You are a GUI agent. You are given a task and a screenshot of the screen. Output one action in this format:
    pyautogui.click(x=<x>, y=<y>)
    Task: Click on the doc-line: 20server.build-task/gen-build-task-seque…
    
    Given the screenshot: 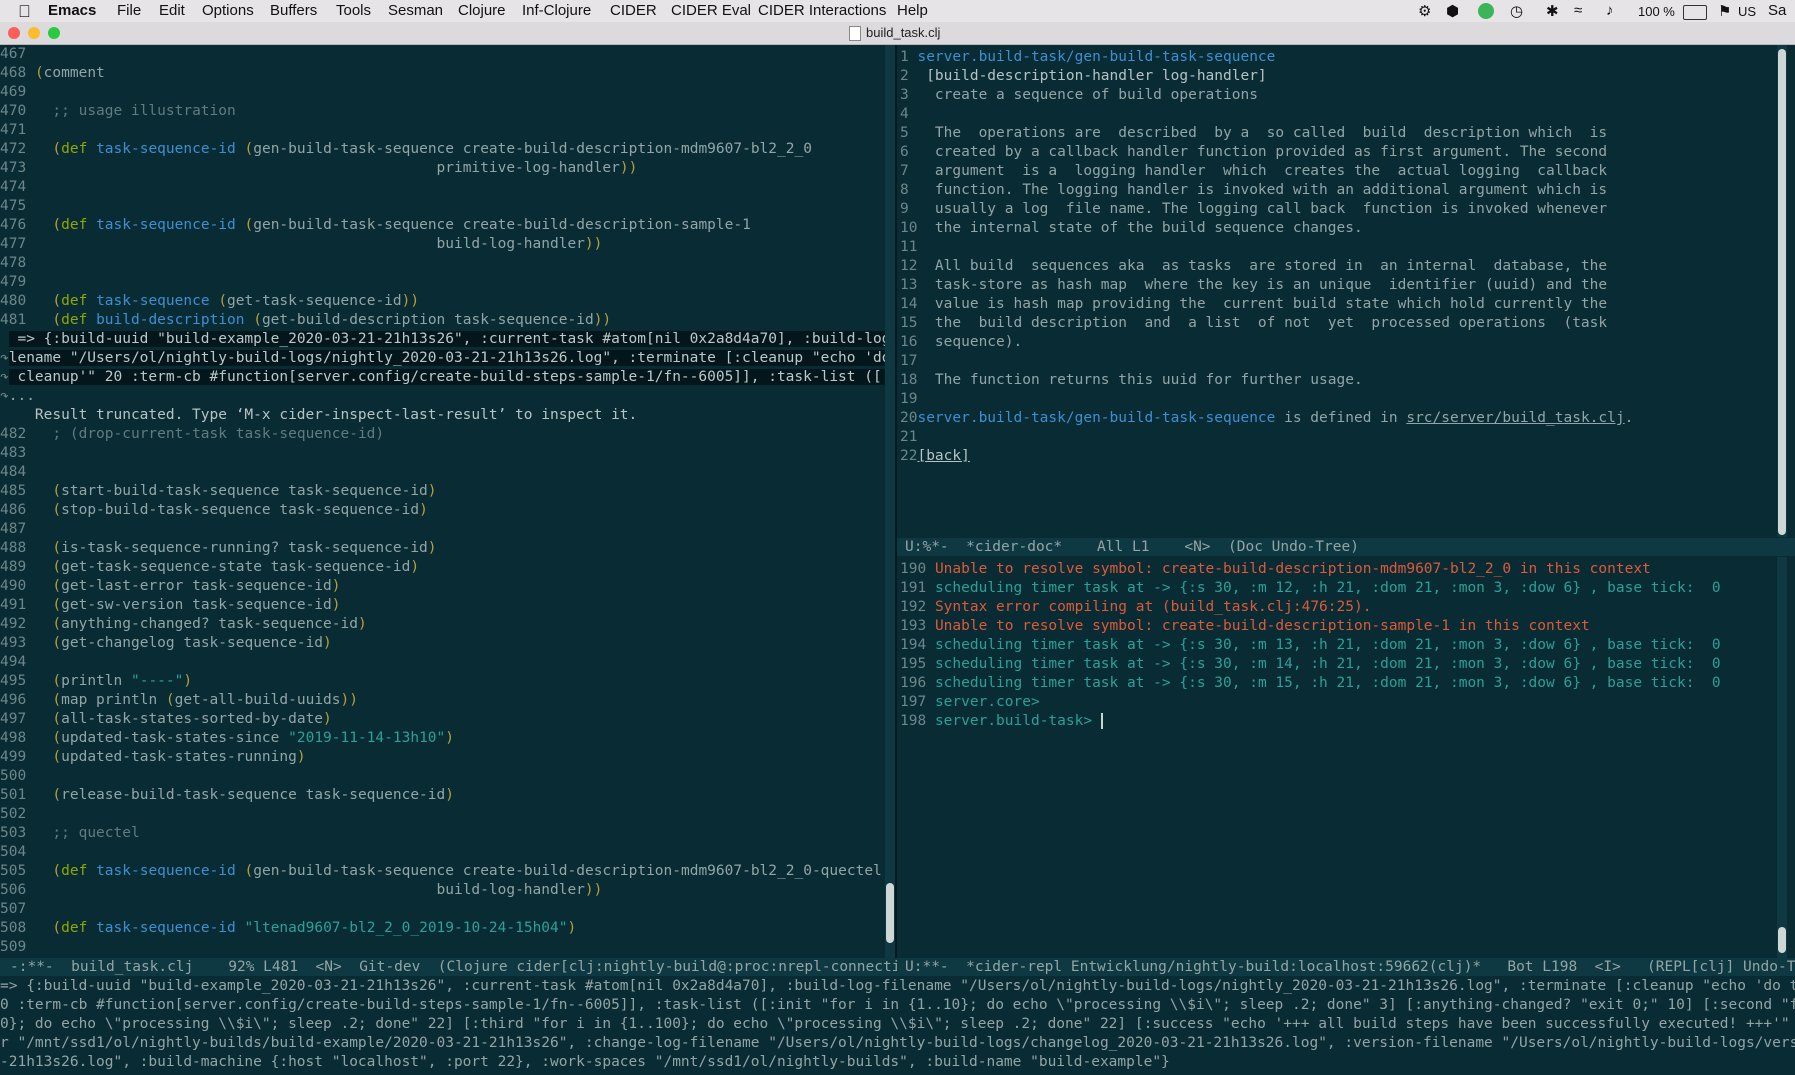 What is the action you would take?
    pyautogui.click(x=1267, y=418)
    